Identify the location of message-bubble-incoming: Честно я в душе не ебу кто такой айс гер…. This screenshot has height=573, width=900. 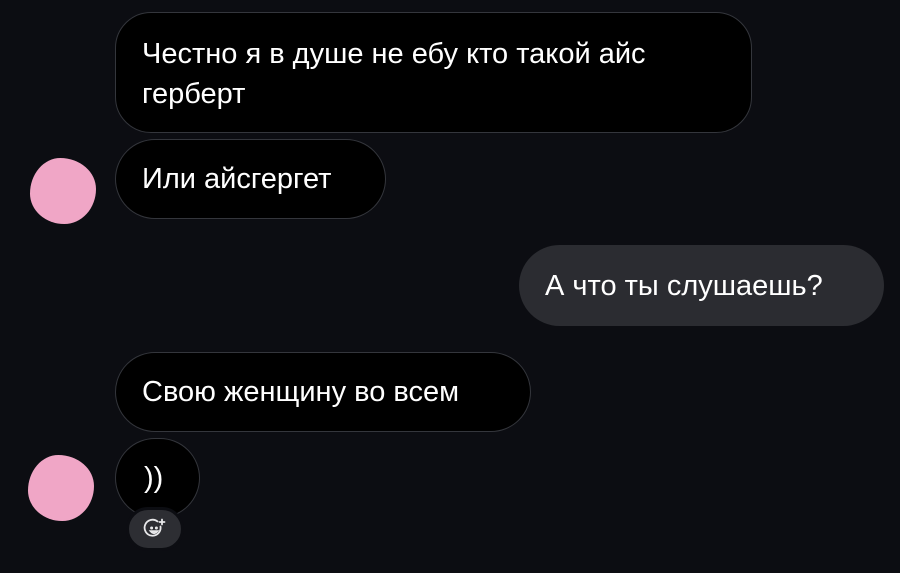
(433, 72).